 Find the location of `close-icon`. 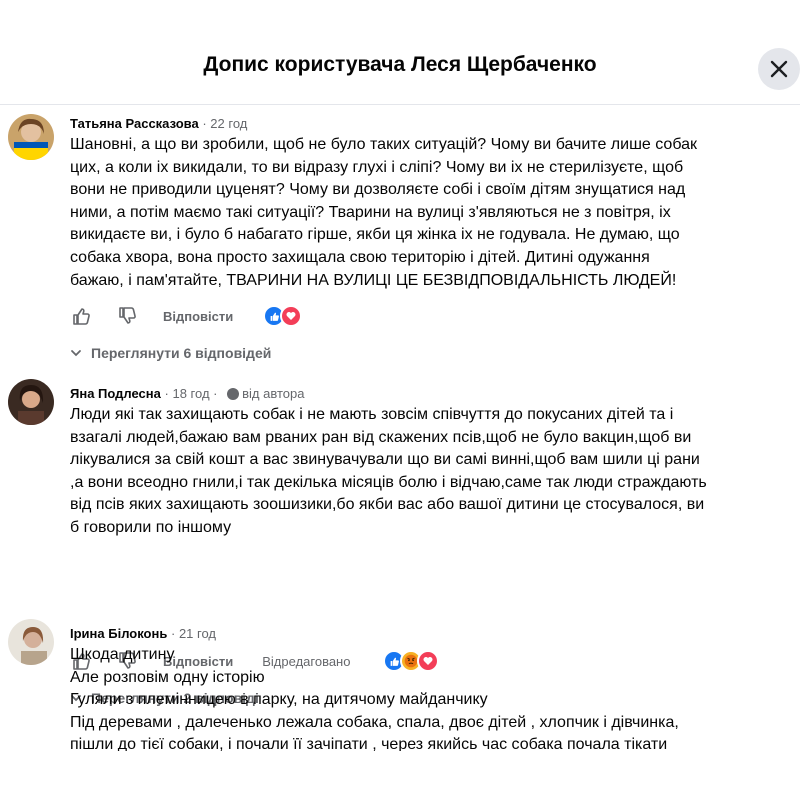

close-icon is located at coordinates (779, 69).